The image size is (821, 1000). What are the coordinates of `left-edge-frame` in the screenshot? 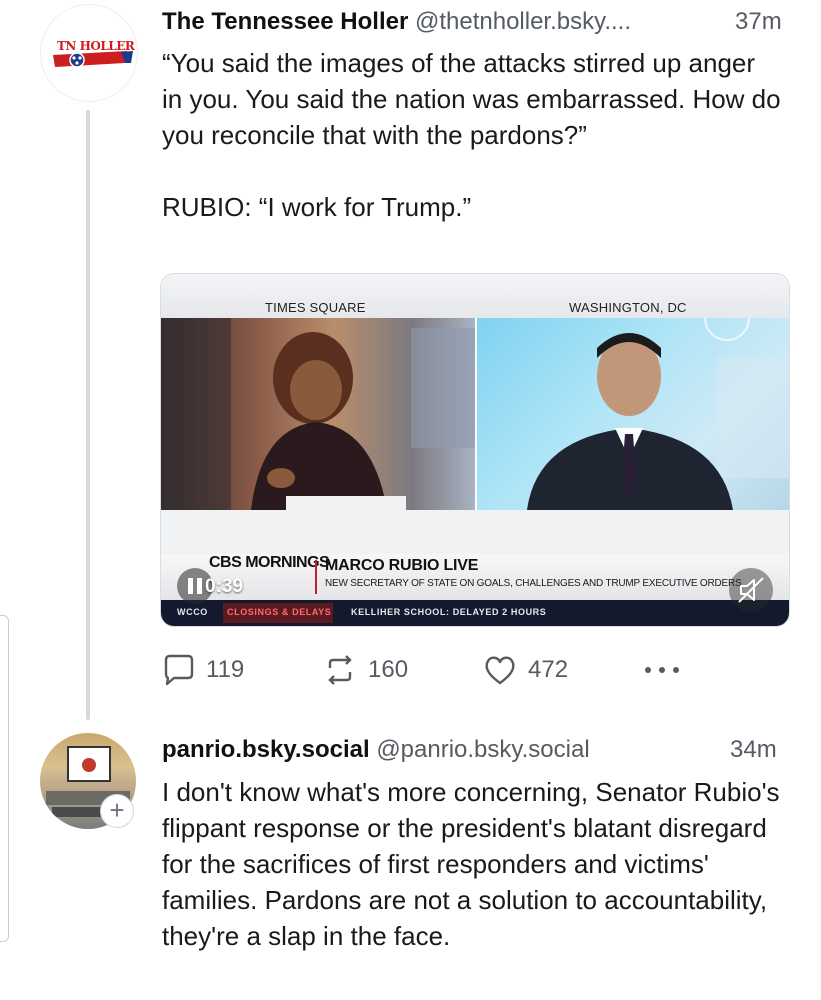 It's located at (4, 778).